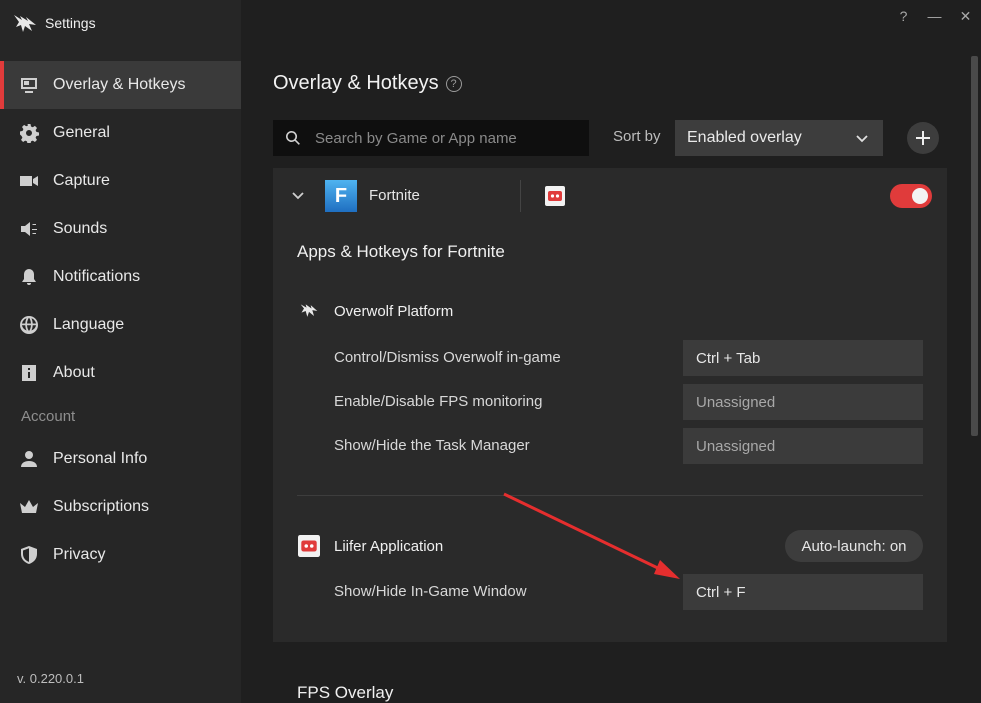 This screenshot has width=981, height=703. I want to click on sidebar-item-label: About, so click(74, 372).